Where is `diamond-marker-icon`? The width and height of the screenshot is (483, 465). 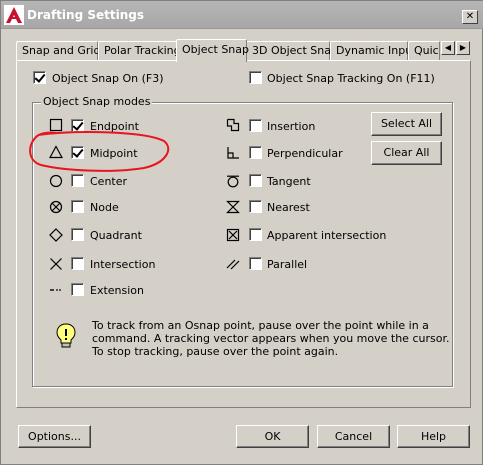
diamond-marker-icon is located at coordinates (56, 235).